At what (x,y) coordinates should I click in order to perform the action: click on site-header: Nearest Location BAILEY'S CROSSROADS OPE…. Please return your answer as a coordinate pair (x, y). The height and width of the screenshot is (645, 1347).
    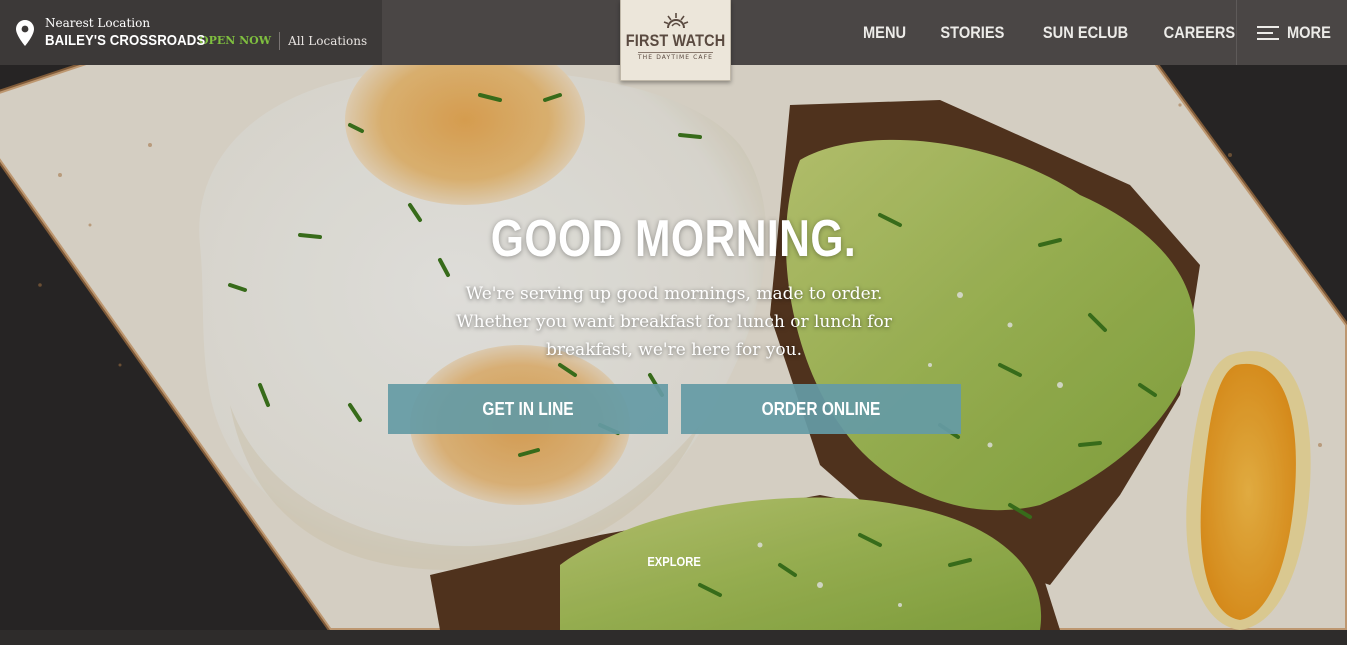
    Looking at the image, I should click on (673, 40).